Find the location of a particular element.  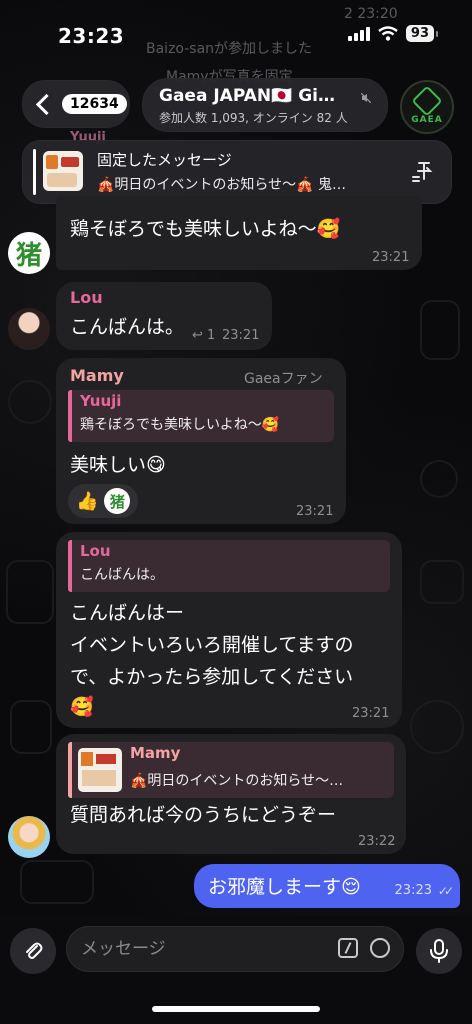

message-text-line-1: こんばんはー is located at coordinates (127, 613).